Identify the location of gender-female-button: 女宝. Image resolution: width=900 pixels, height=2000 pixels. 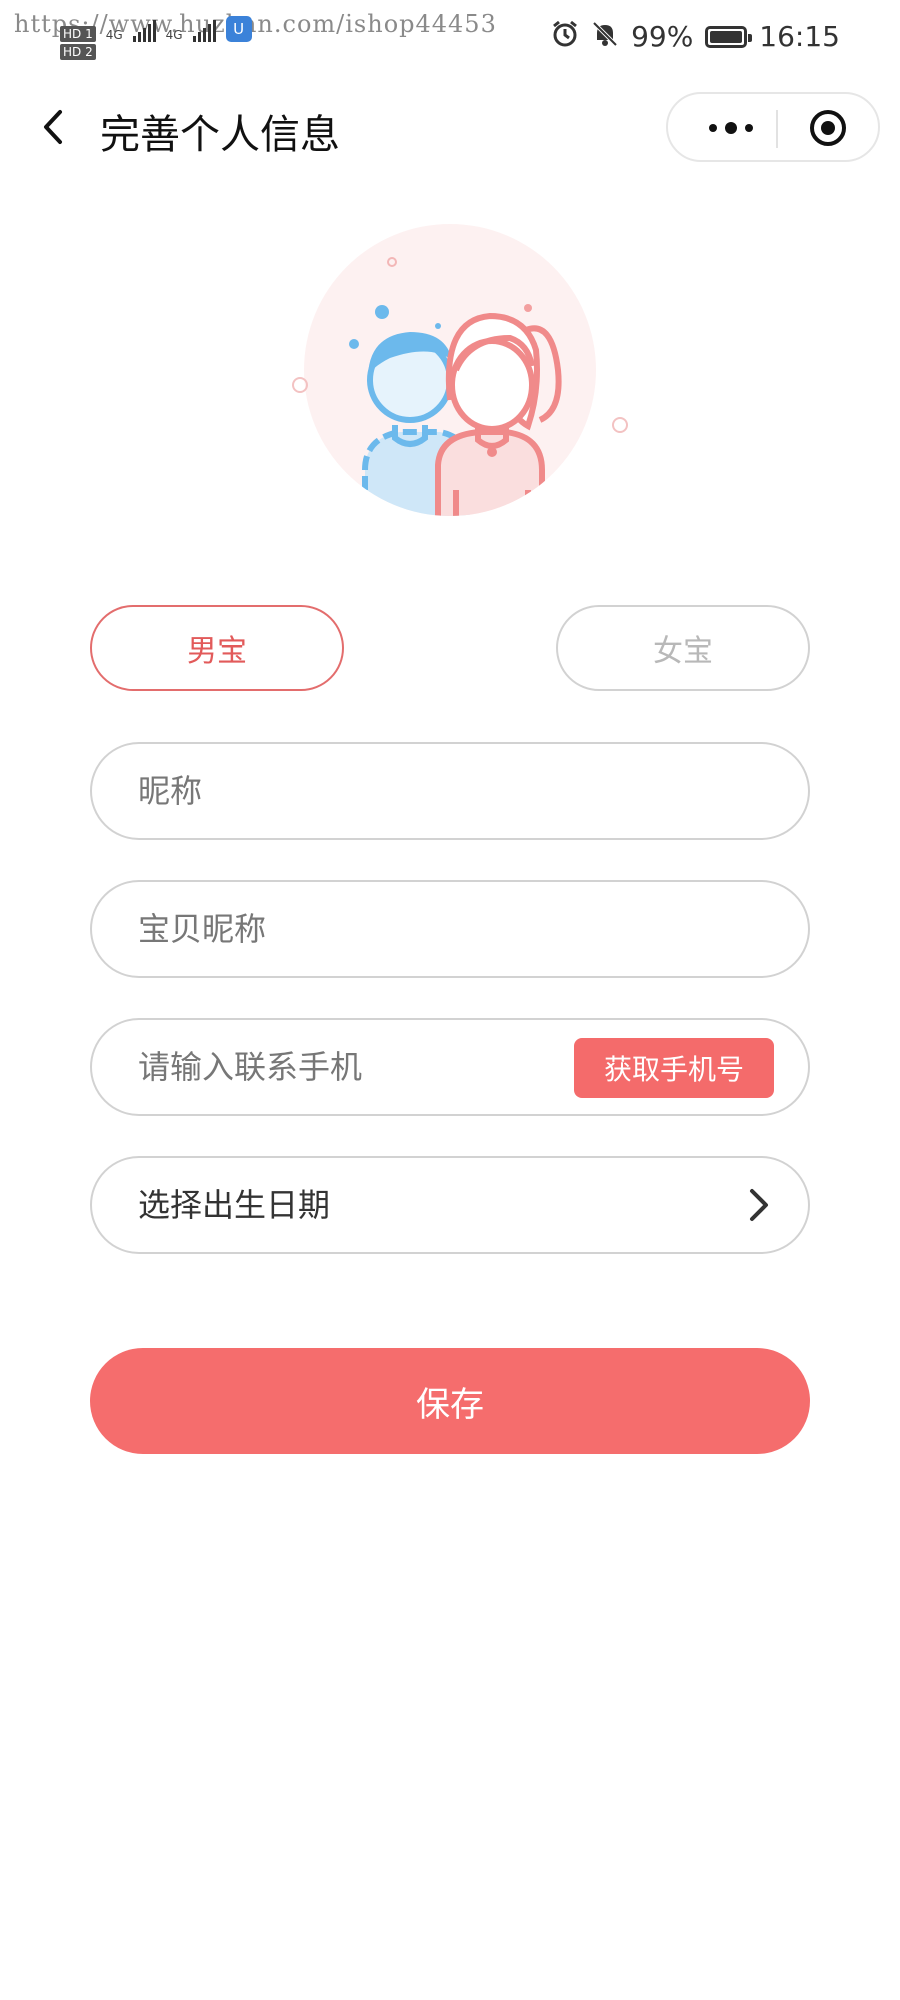
(683, 648).